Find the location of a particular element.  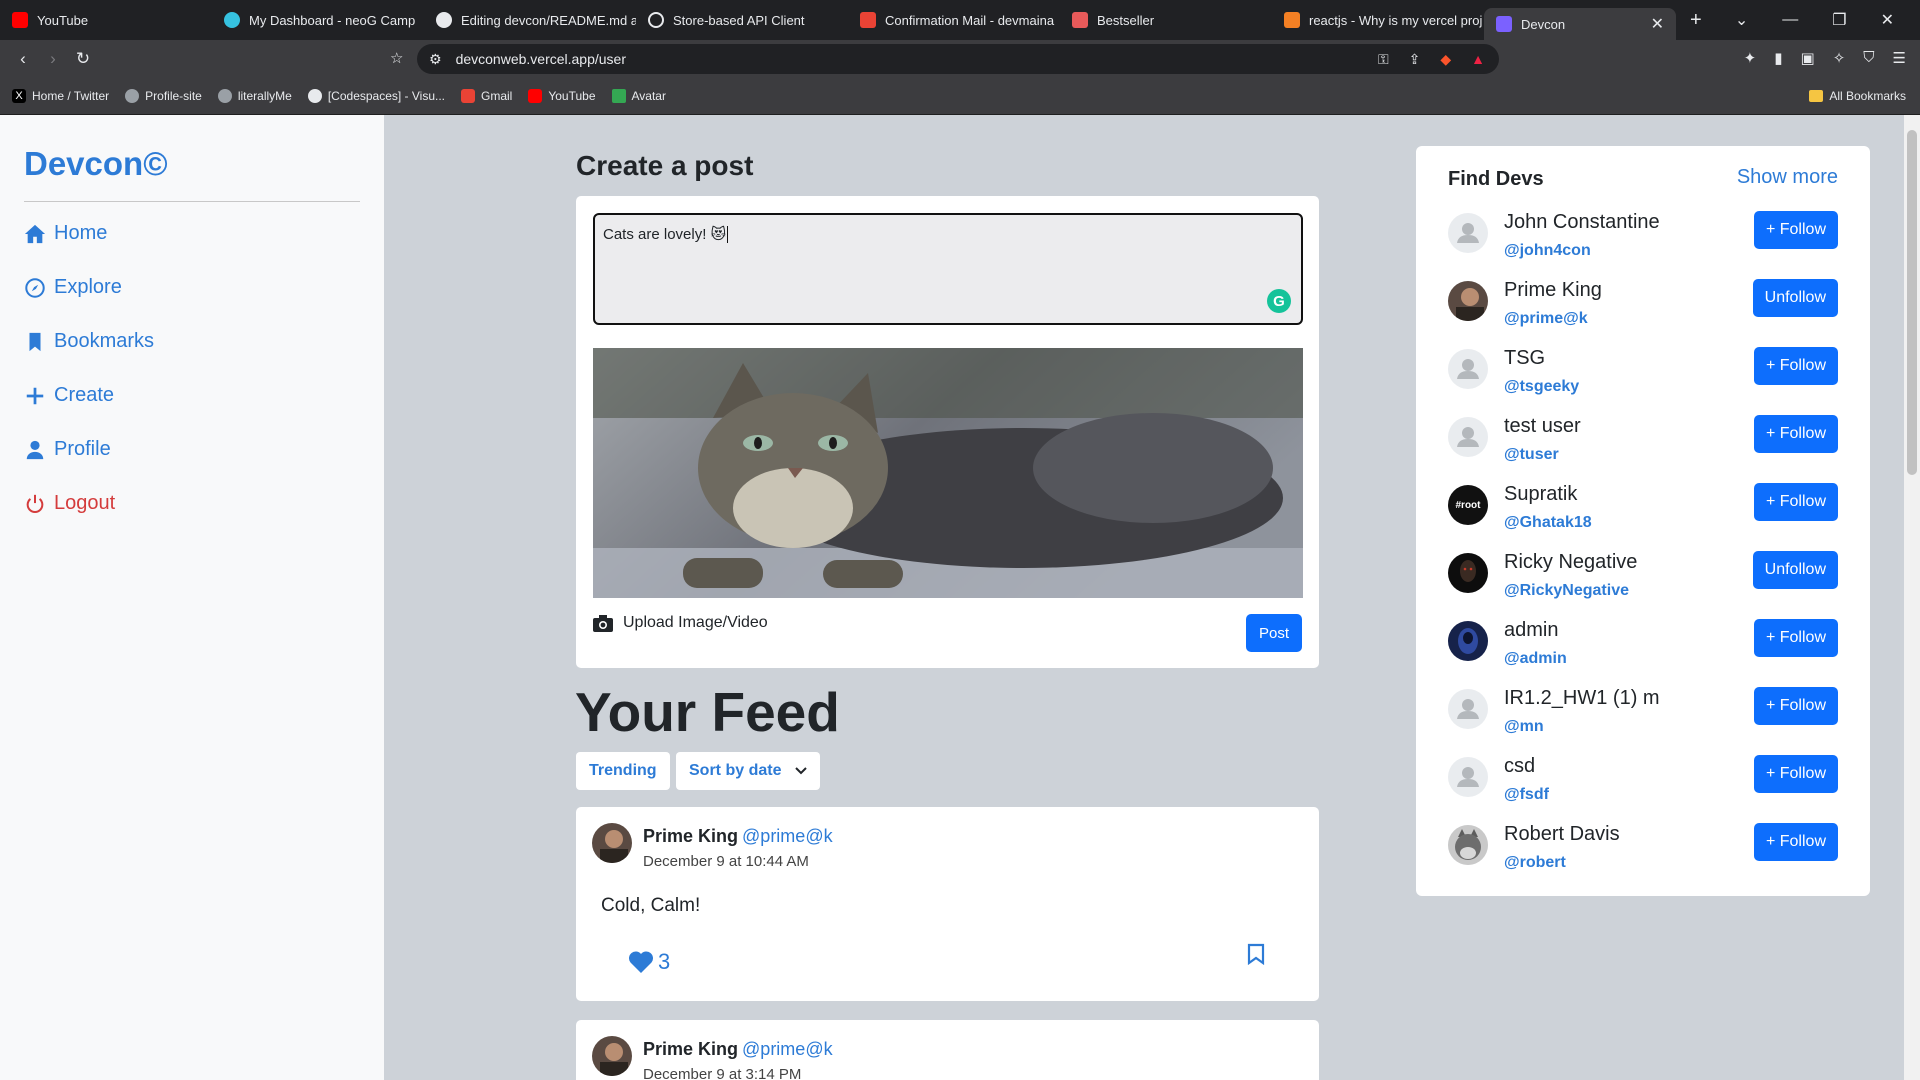

avatar: #root is located at coordinates (1468, 505).